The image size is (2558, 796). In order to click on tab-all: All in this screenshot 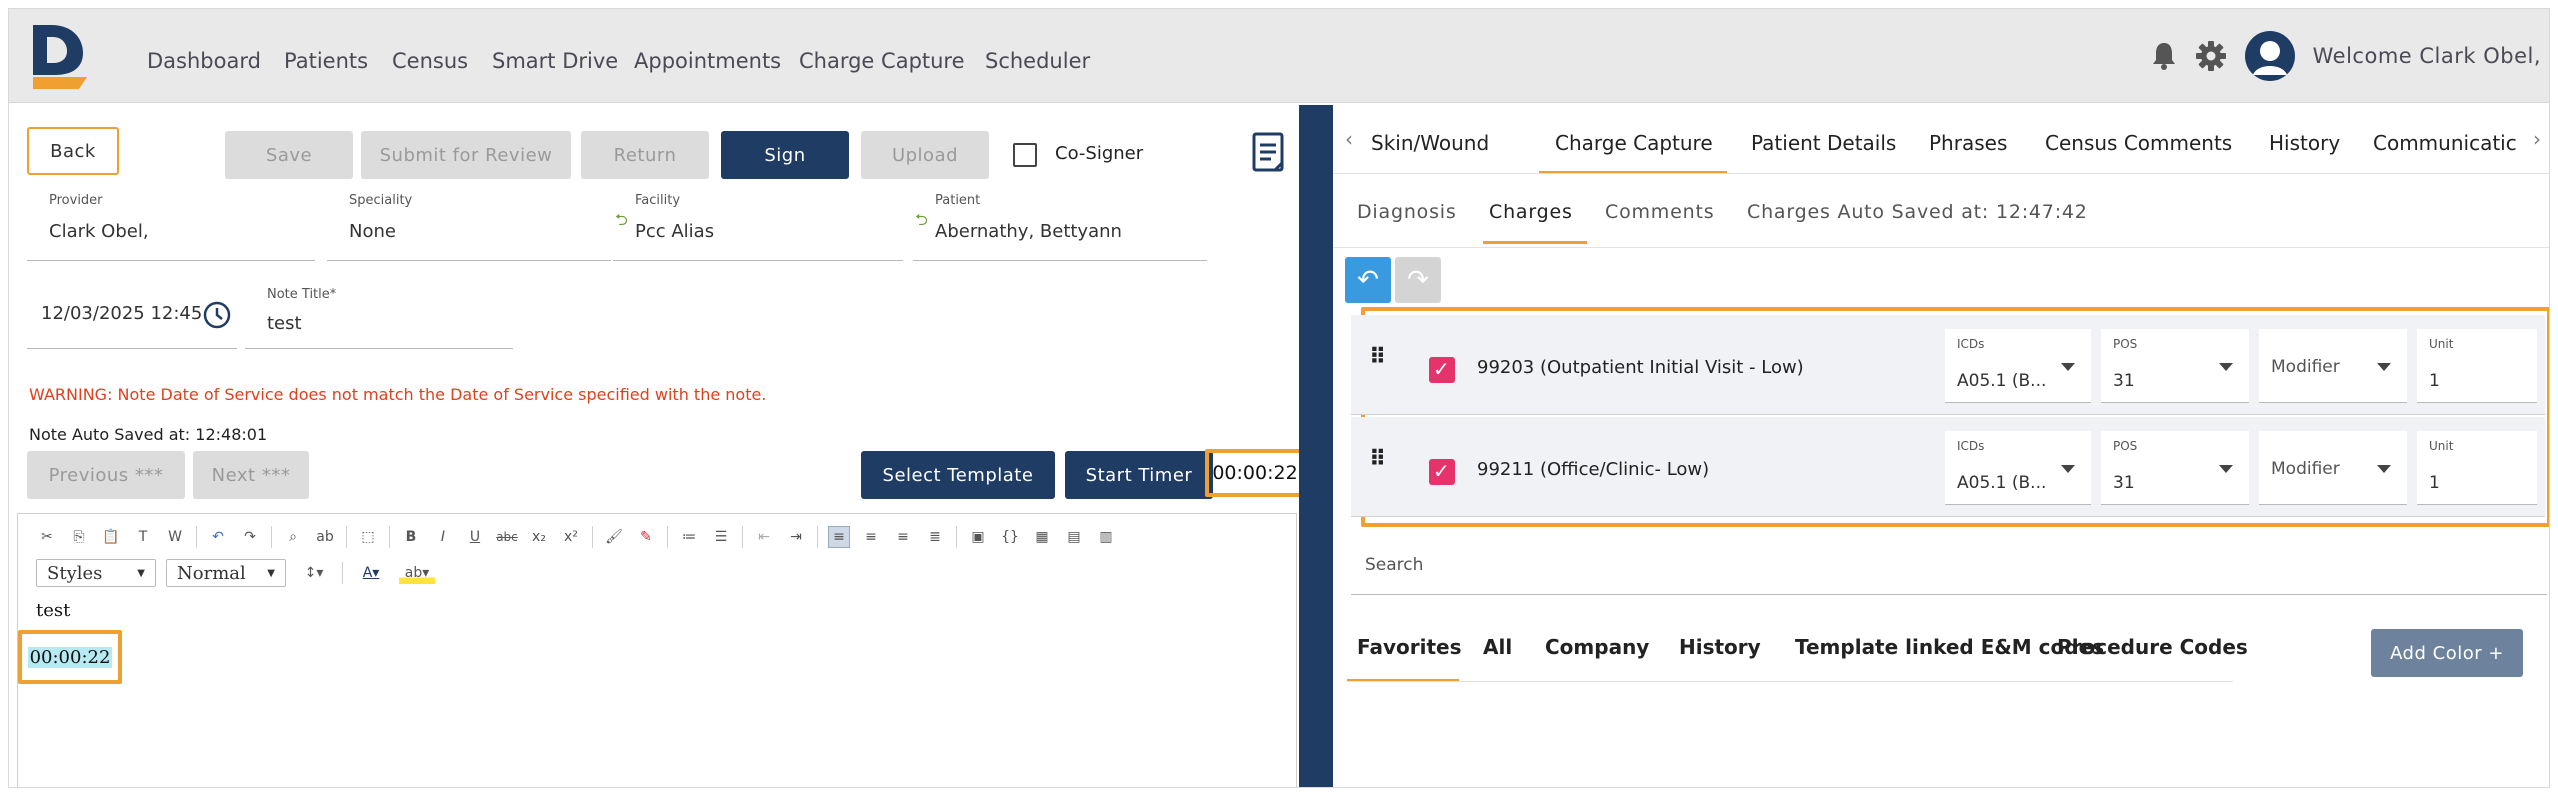, I will do `click(1497, 647)`.